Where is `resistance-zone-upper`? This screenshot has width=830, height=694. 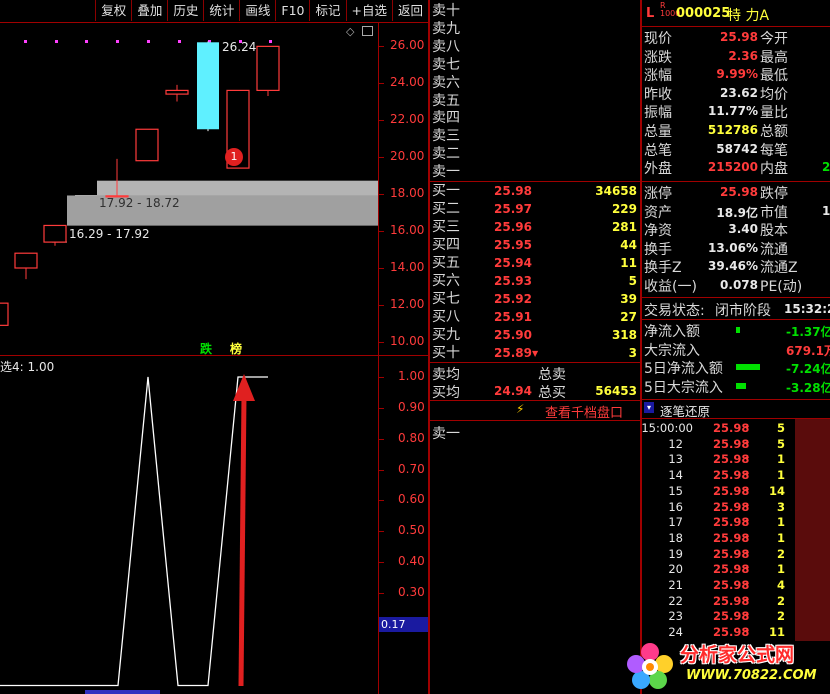
resistance-zone-upper is located at coordinates (237, 188).